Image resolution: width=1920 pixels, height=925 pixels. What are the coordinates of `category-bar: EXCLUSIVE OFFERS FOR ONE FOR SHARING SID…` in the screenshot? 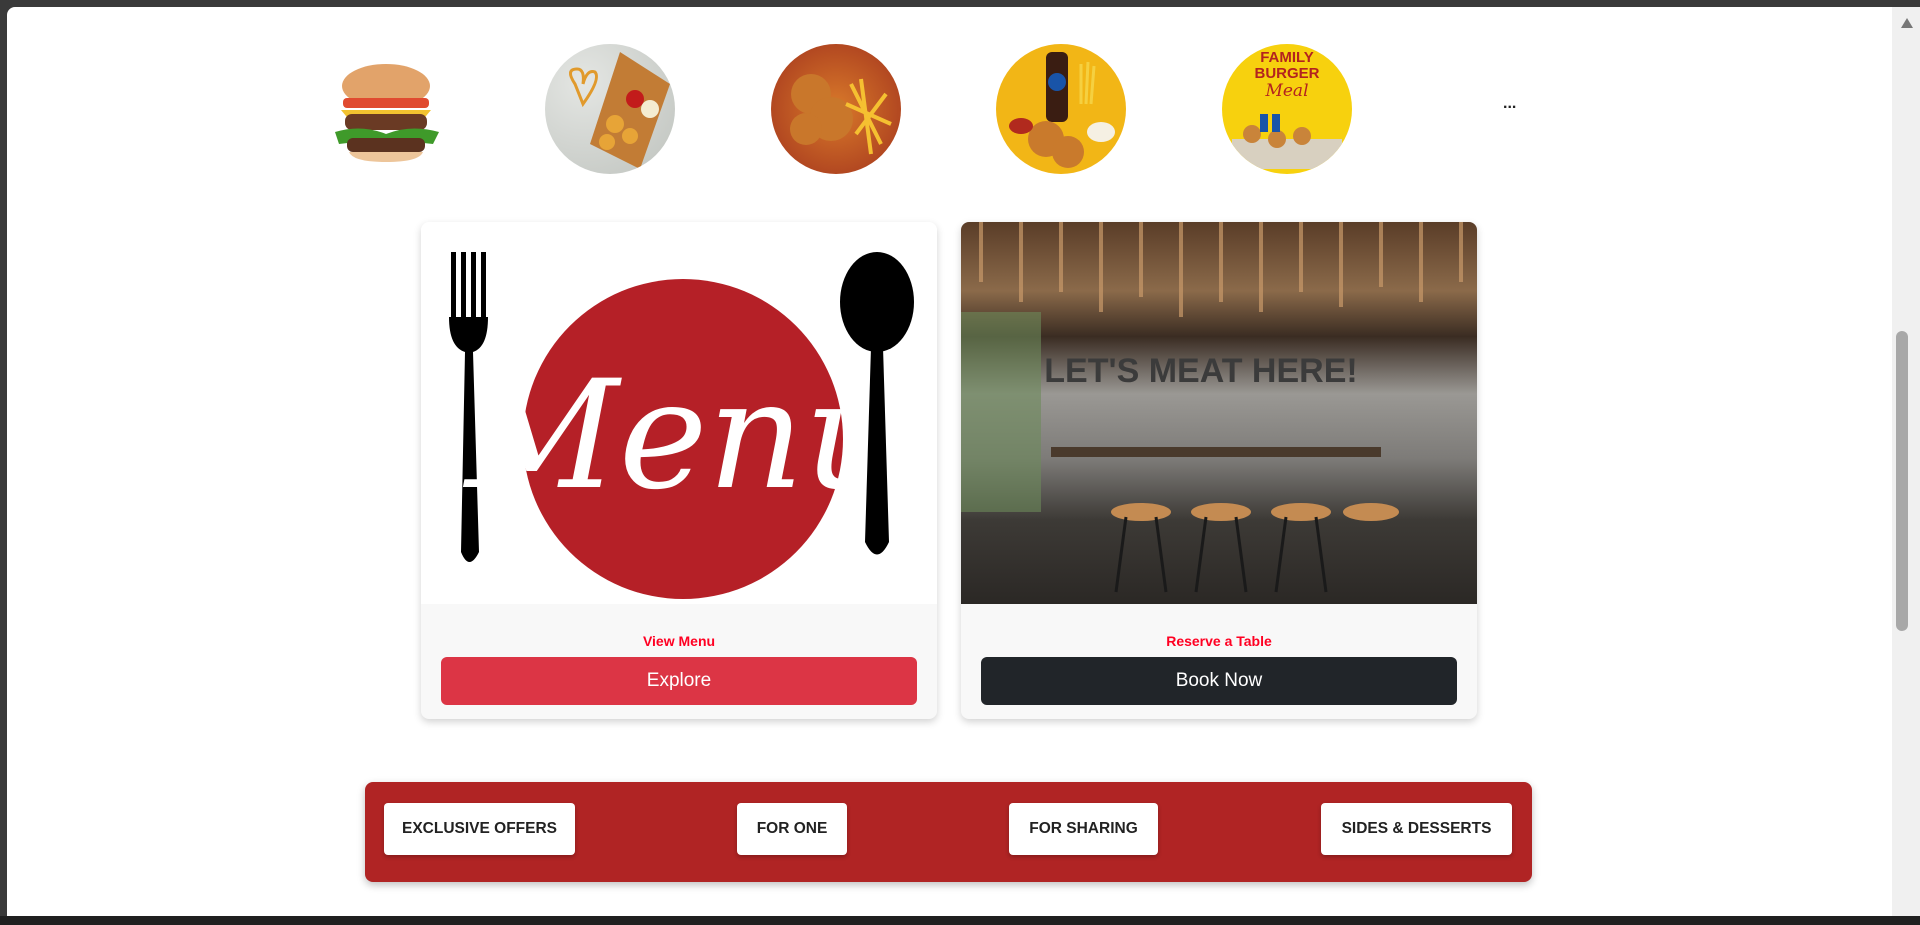 It's located at (948, 832).